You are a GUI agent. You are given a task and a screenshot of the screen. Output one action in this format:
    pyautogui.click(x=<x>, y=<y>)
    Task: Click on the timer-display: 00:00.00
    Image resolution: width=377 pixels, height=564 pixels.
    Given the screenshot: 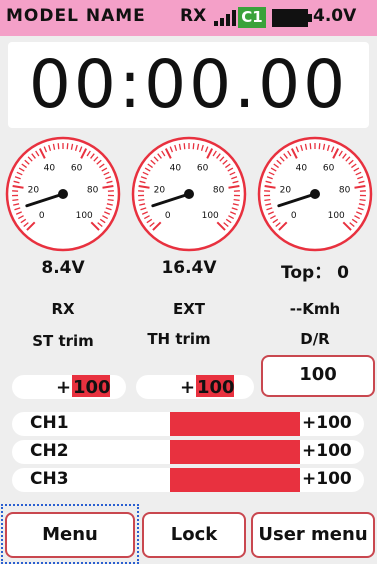 What is the action you would take?
    pyautogui.click(x=188, y=84)
    